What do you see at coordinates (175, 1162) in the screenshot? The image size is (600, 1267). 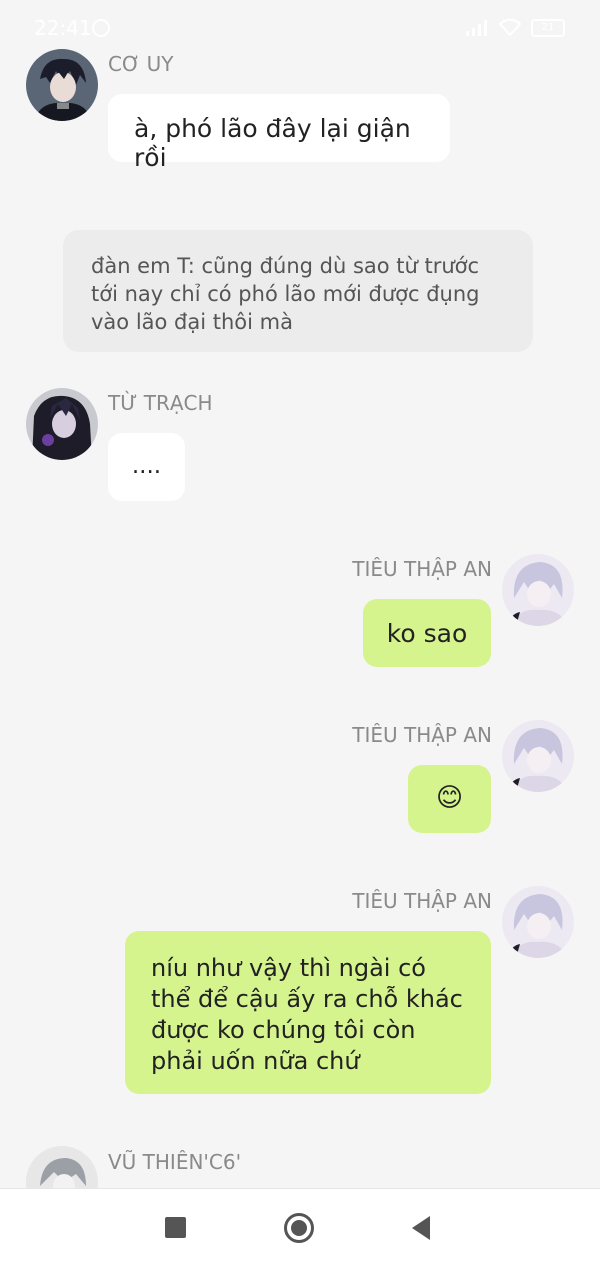 I see `sender-name: VŨ THIÊN'C6'` at bounding box center [175, 1162].